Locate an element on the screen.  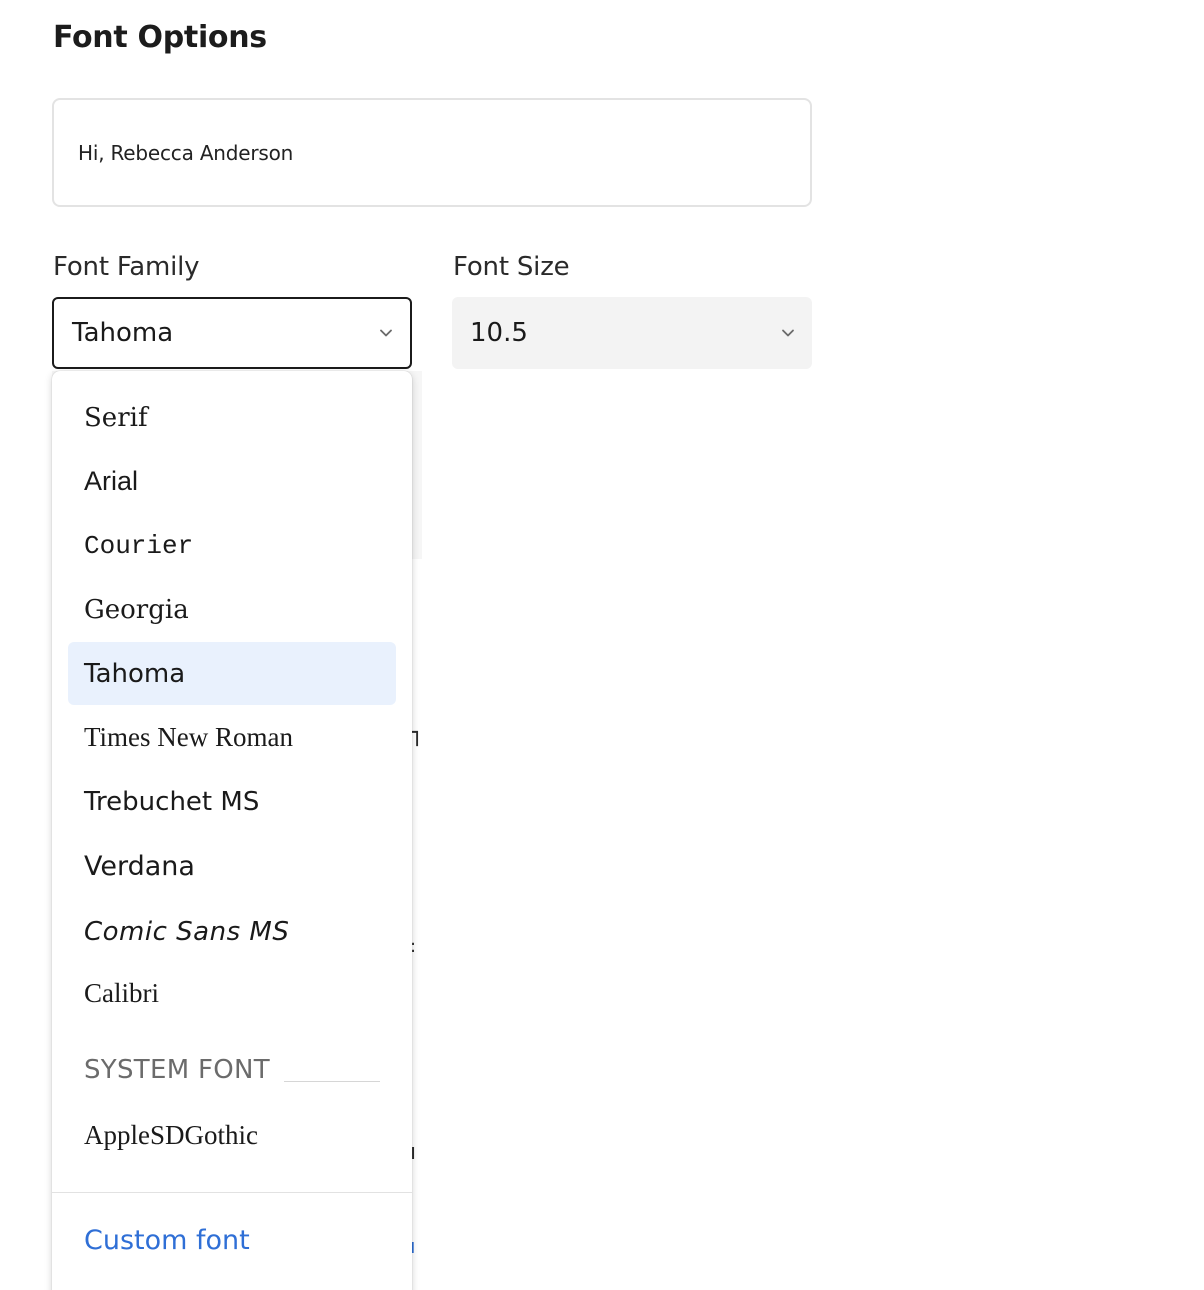
font-family-select: Tahoma is located at coordinates (232, 333).